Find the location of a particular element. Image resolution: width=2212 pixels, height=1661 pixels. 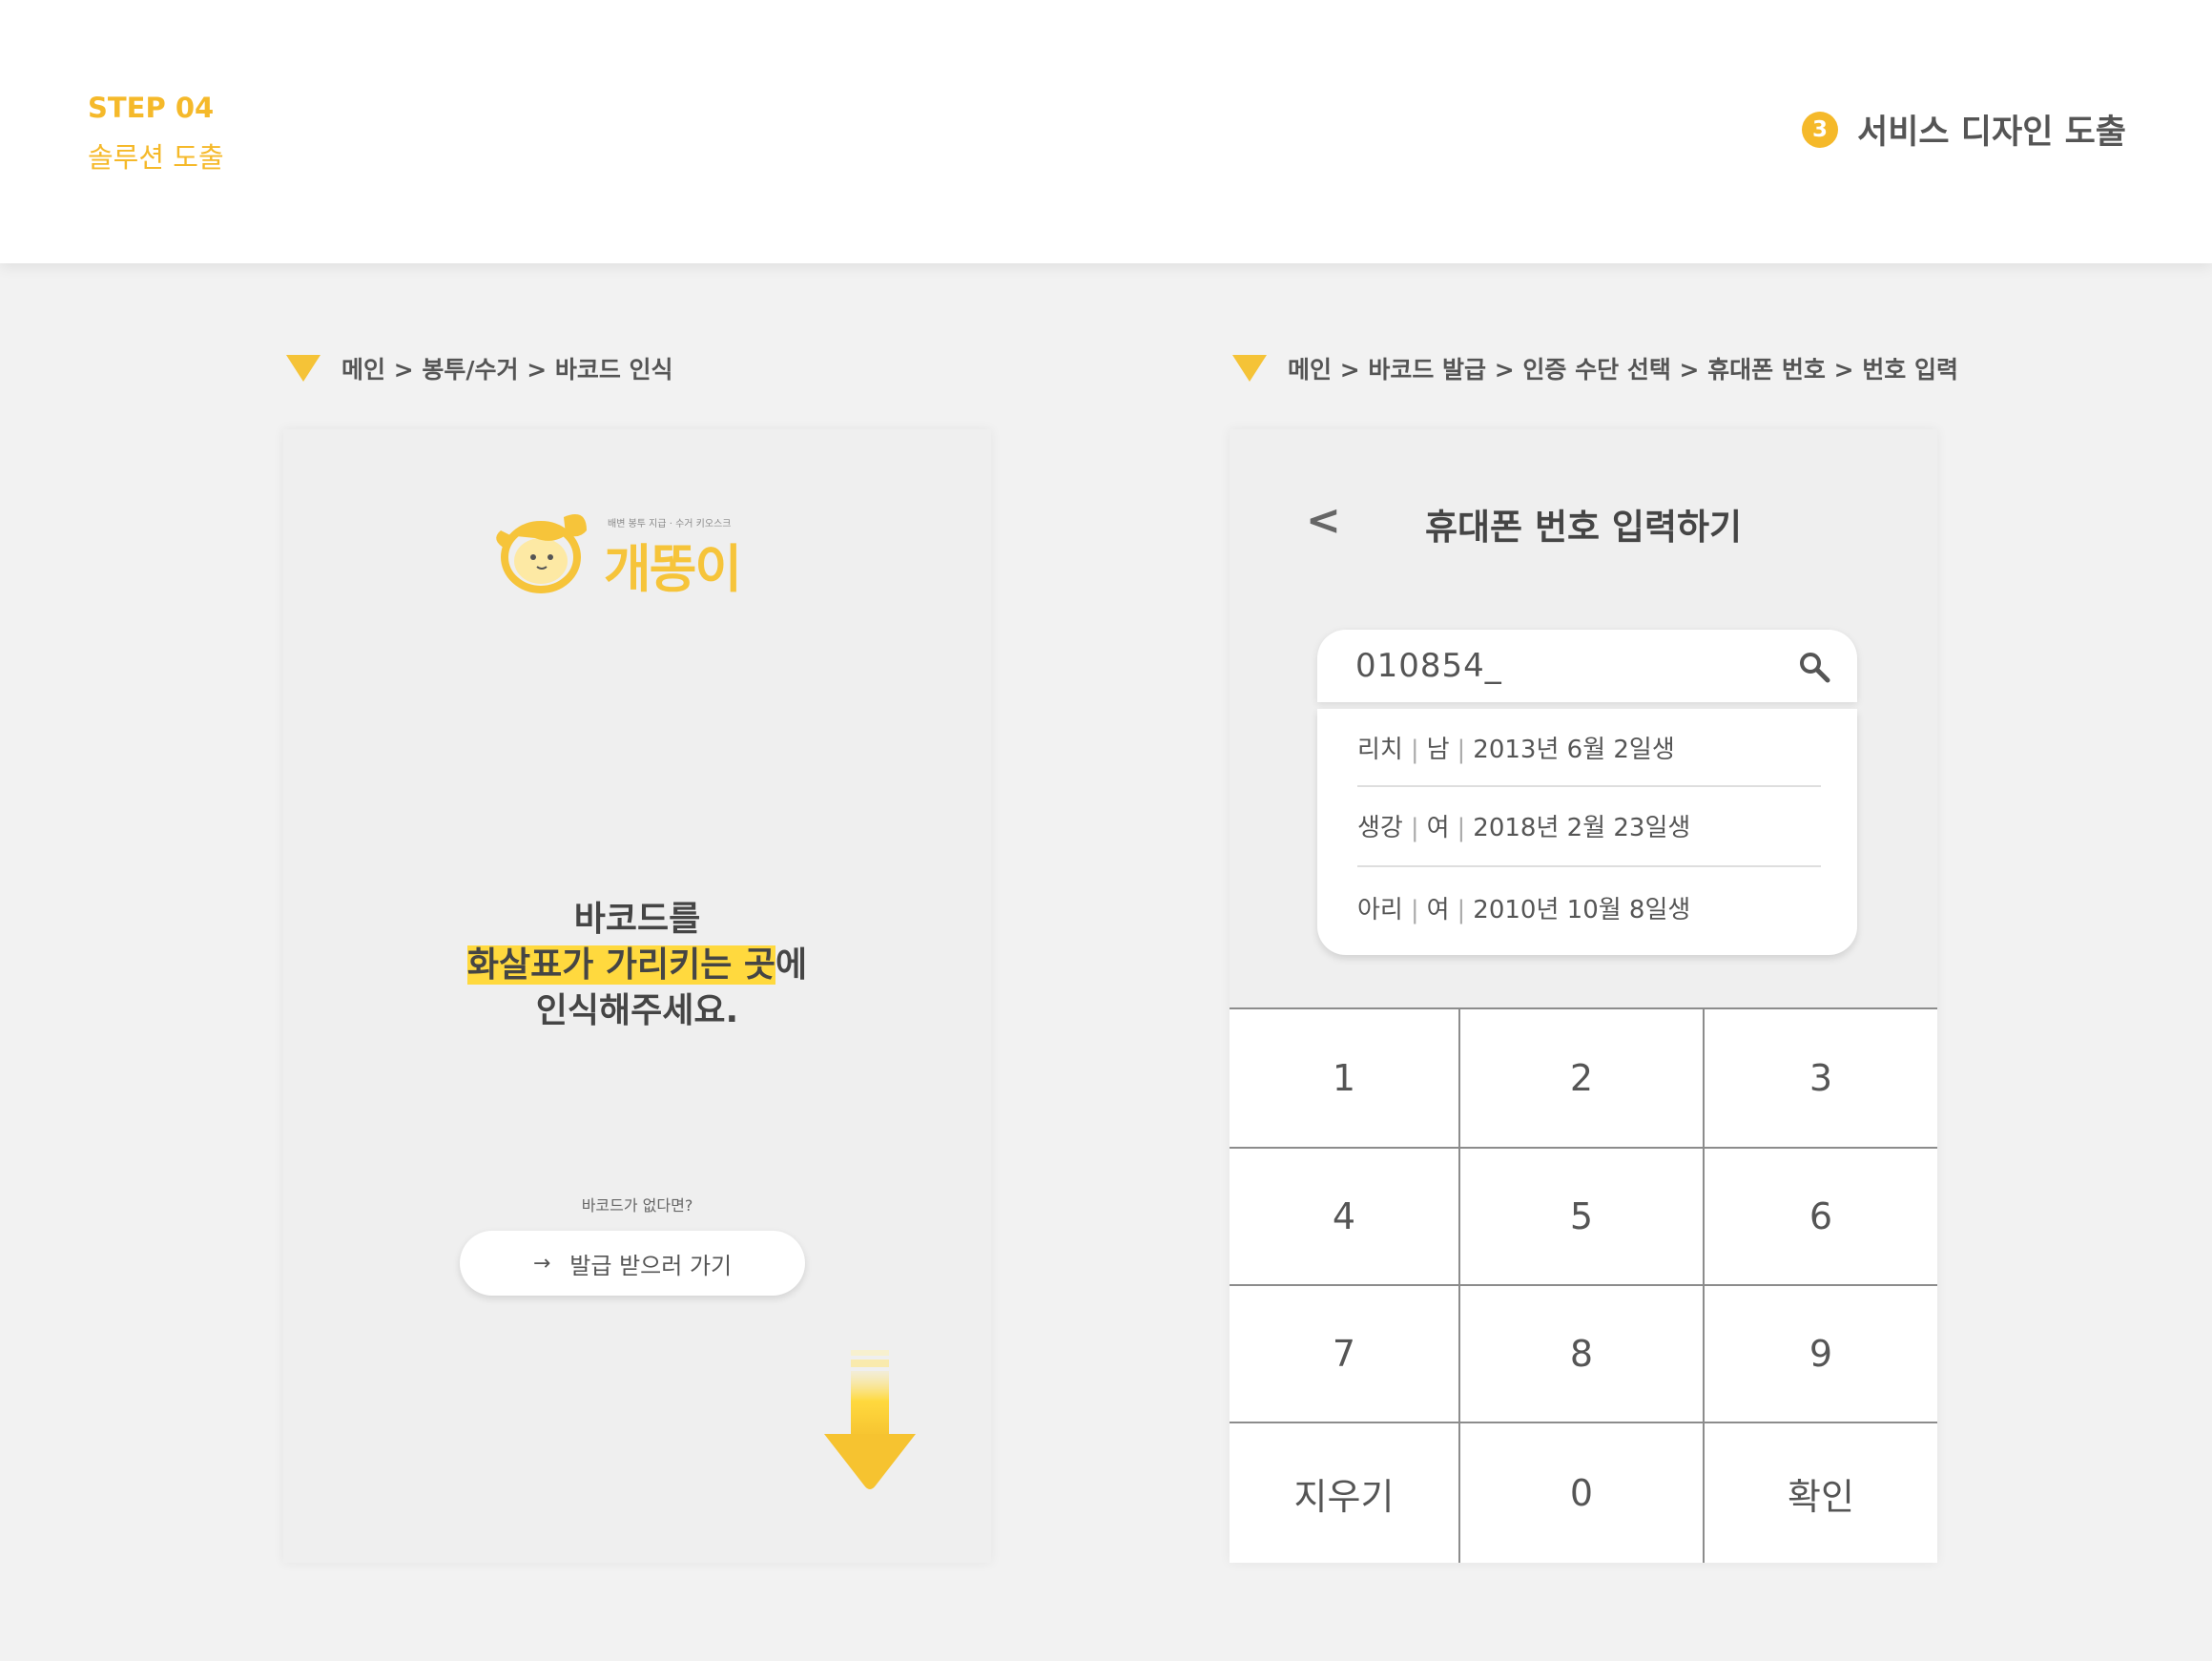

result-birth: 2010년 10월 8일생 is located at coordinates (1582, 910).